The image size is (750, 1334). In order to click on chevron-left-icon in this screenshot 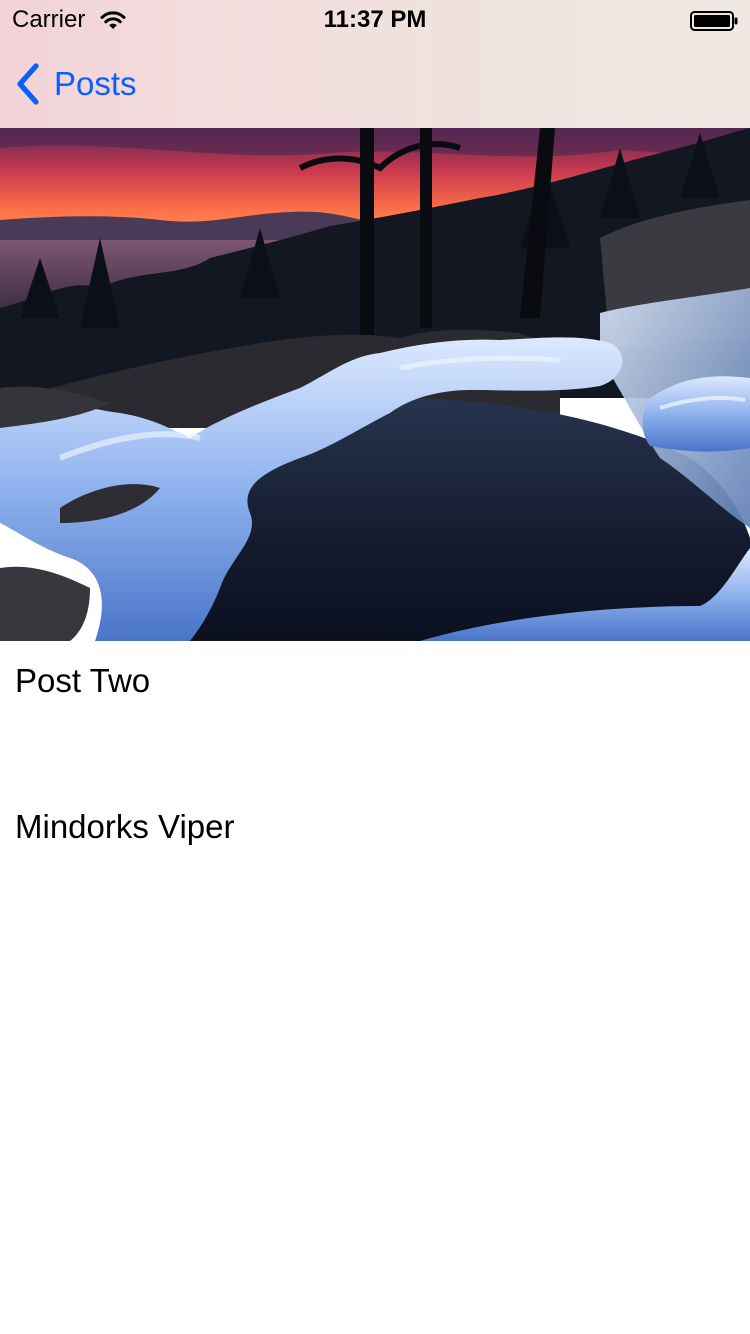, I will do `click(28, 84)`.